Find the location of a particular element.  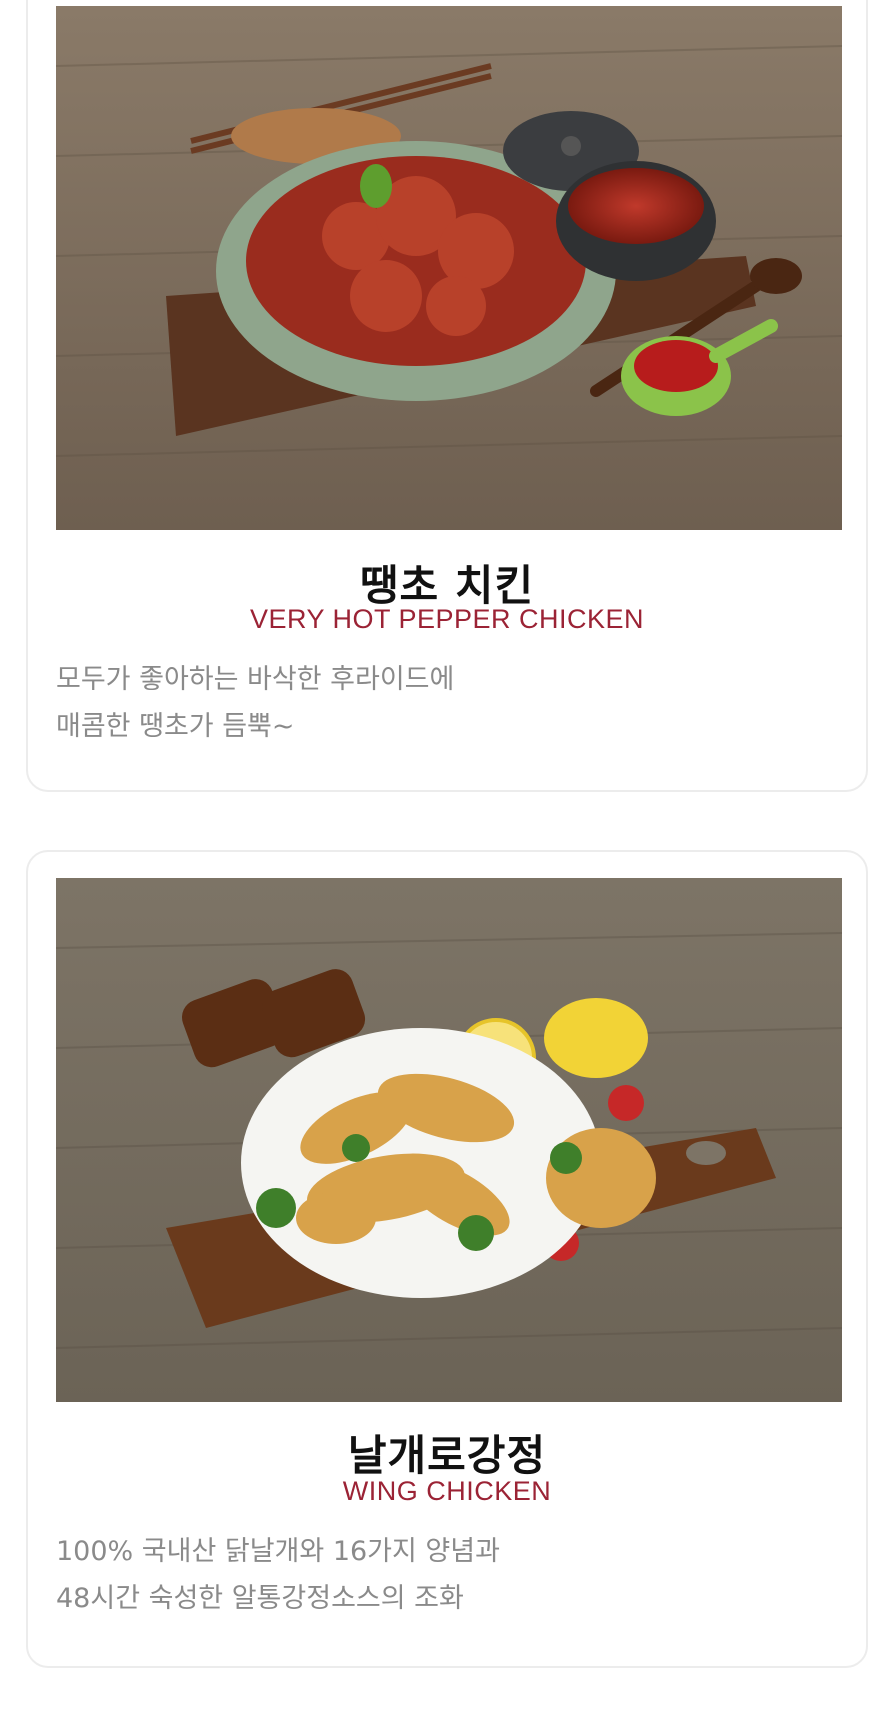

description-line: 모두가 좋아하는 바삭한 후라이드에 is located at coordinates (255, 679).